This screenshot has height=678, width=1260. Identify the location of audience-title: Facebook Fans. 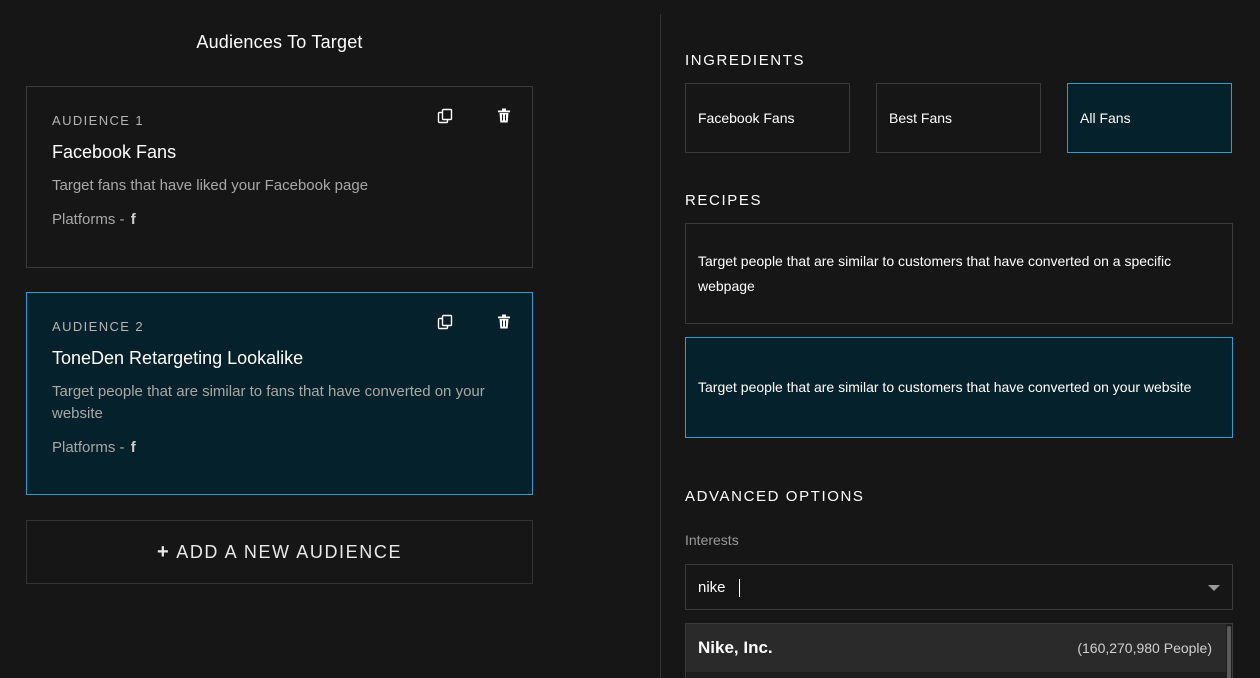
(114, 152).